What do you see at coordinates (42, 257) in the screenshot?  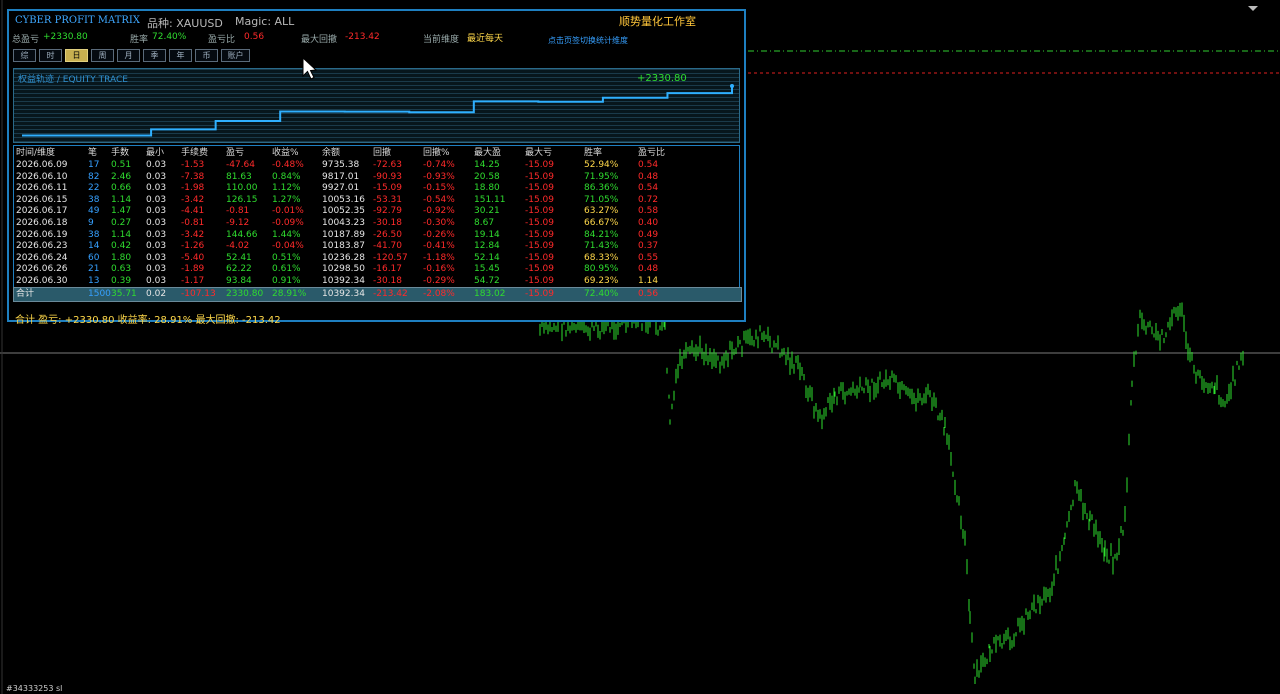 I see `table-cell: 2026.06.24` at bounding box center [42, 257].